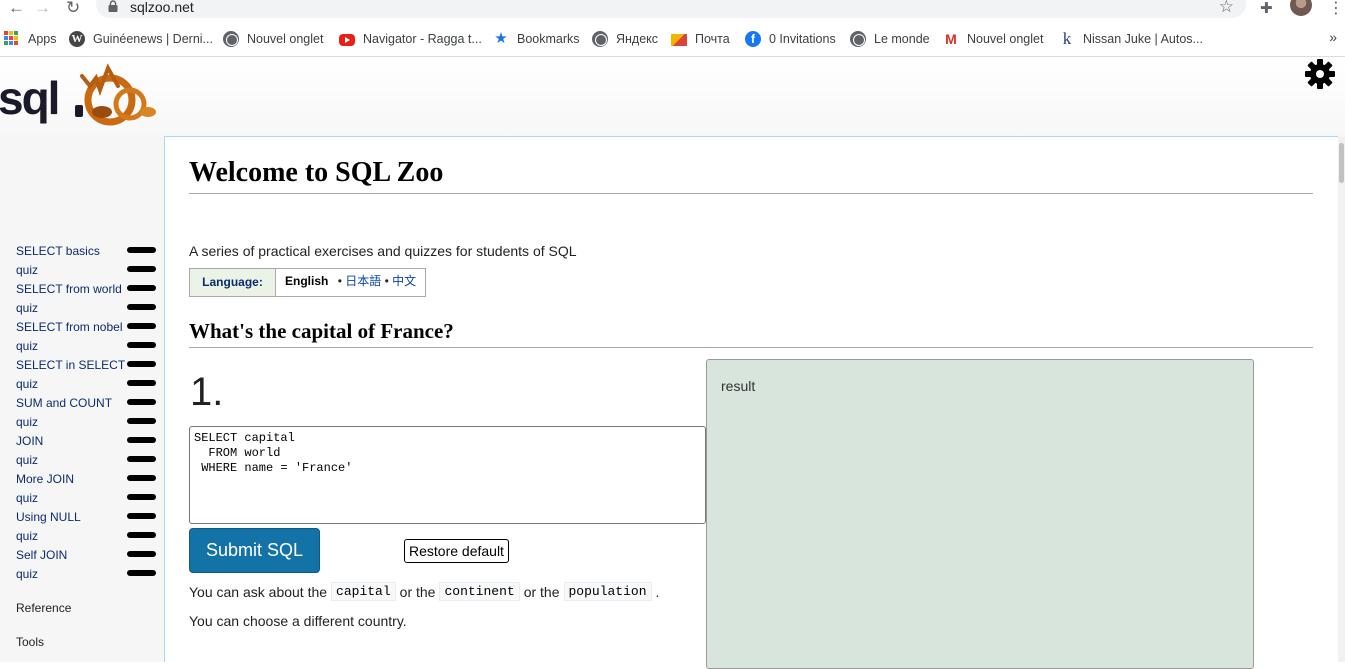  I want to click on bookmark-label: Nouvel onglet, so click(285, 39).